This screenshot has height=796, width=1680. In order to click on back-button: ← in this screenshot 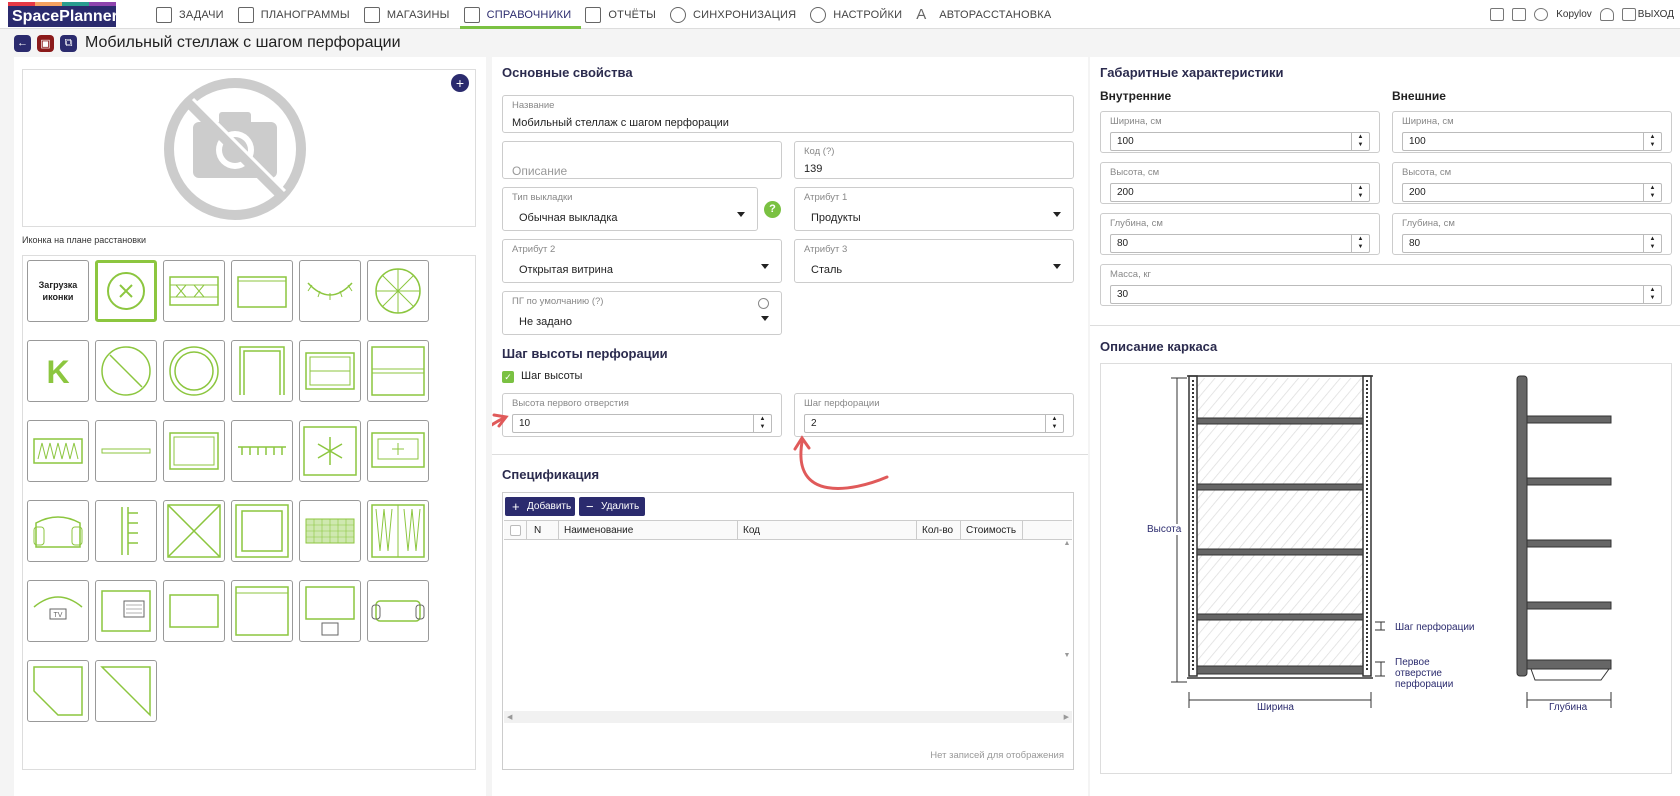, I will do `click(22, 43)`.